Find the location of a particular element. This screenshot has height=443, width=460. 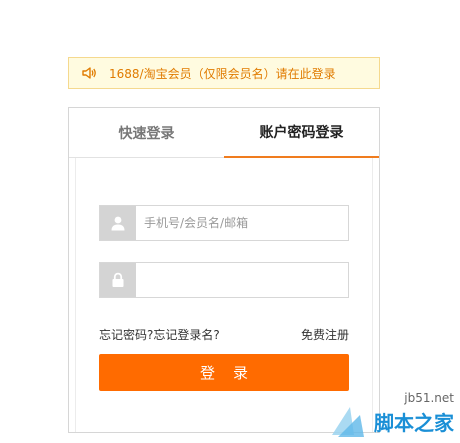

username-icon-box is located at coordinates (118, 223).